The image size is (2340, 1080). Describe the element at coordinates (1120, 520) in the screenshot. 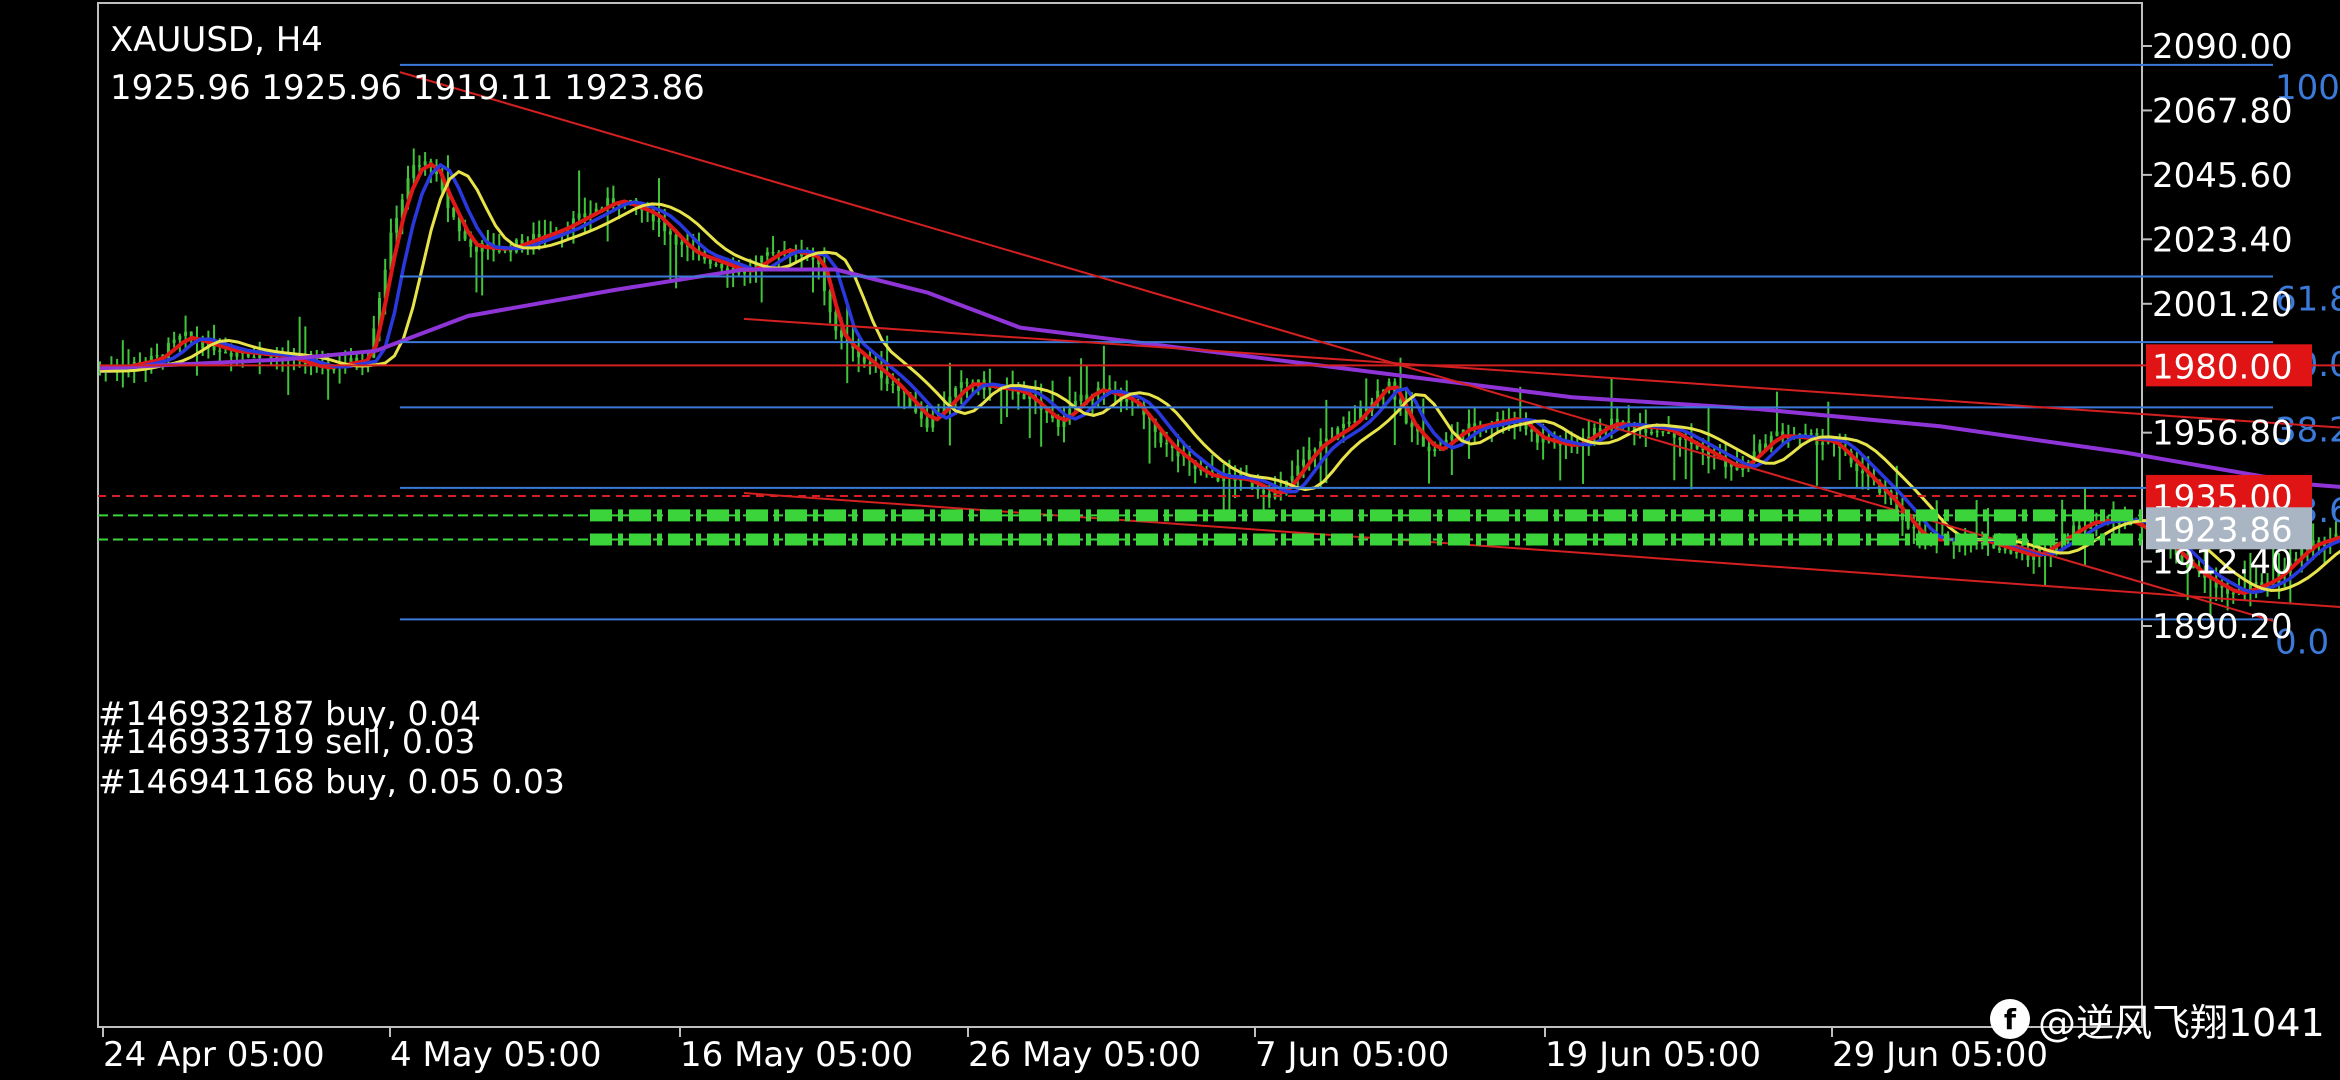

I see `order-lines` at that location.